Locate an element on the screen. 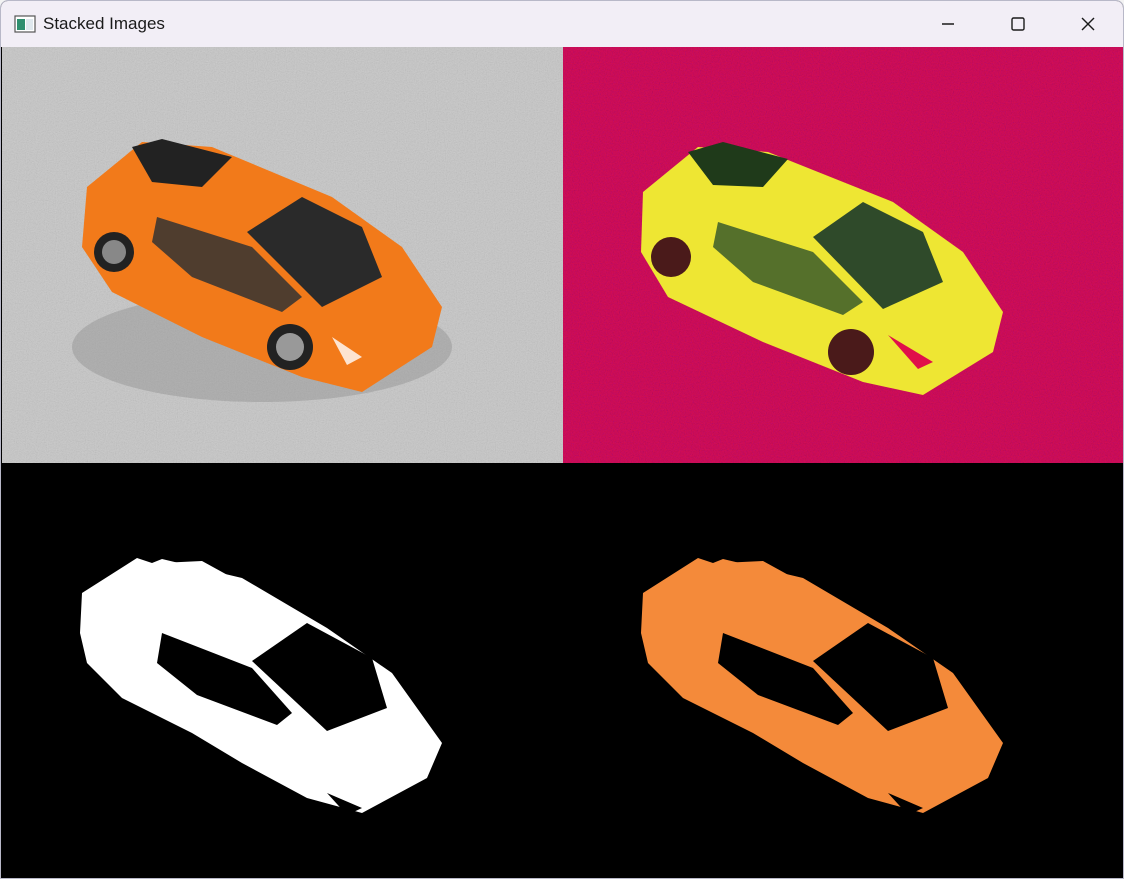 The image size is (1124, 879). maximize-button is located at coordinates (1018, 24).